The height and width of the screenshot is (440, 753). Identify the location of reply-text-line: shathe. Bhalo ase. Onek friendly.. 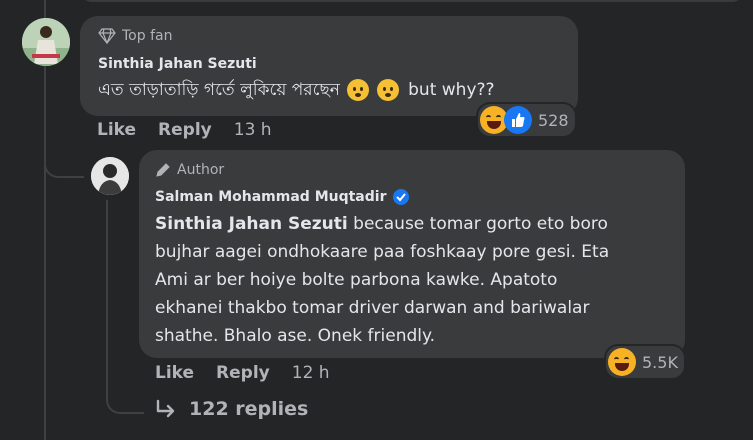
(295, 336).